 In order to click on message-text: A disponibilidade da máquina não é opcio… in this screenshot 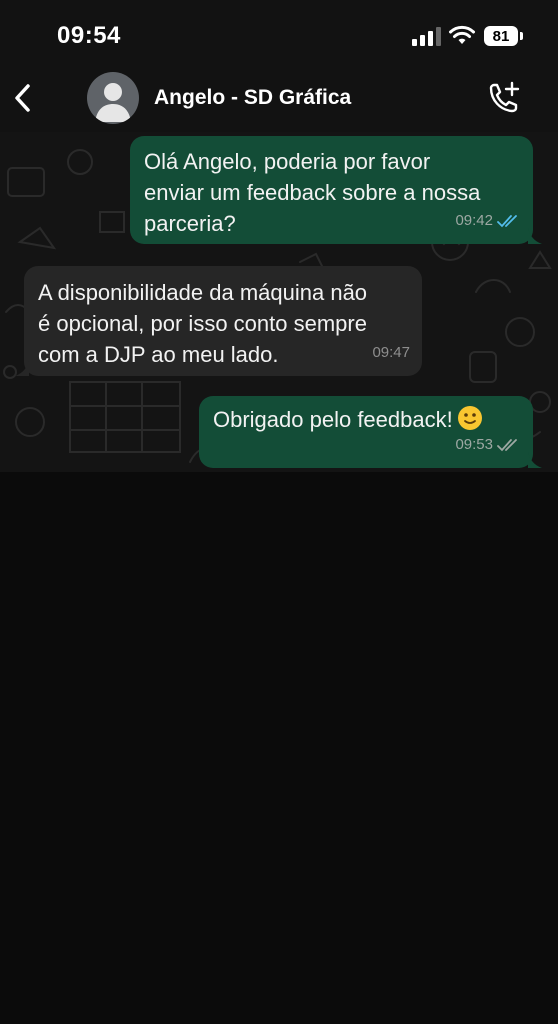, I will do `click(203, 323)`.